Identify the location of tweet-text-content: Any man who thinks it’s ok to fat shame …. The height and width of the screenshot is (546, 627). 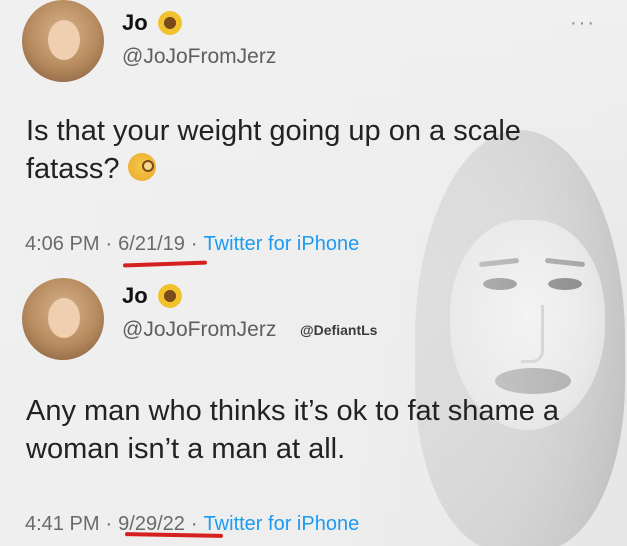
(293, 430).